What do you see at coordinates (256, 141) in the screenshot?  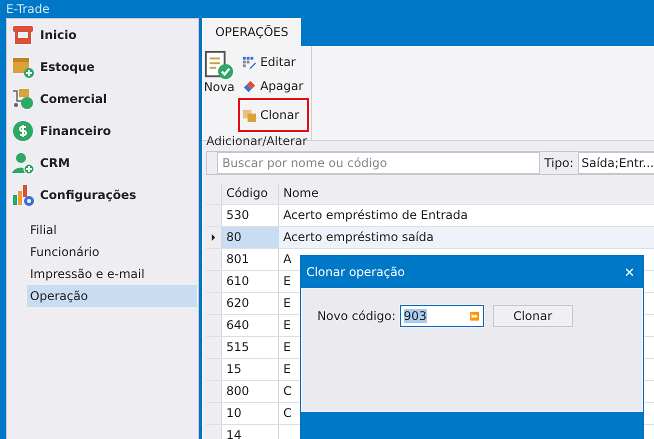 I see `group-label: Adicionar/Alterar` at bounding box center [256, 141].